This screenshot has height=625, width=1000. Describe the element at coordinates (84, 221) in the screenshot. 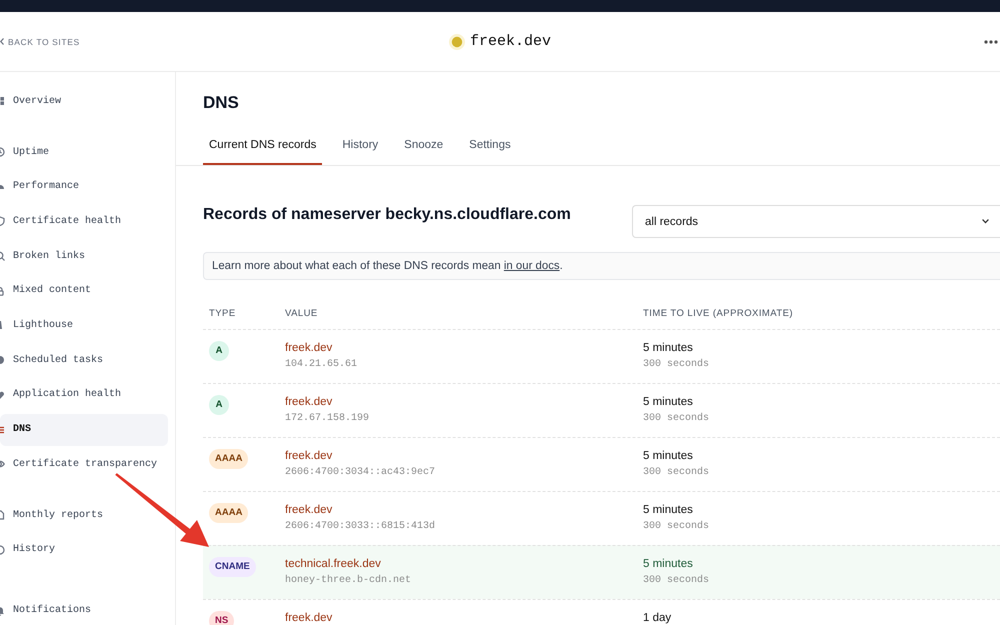

I see `sidebar-item: Certificate health` at that location.